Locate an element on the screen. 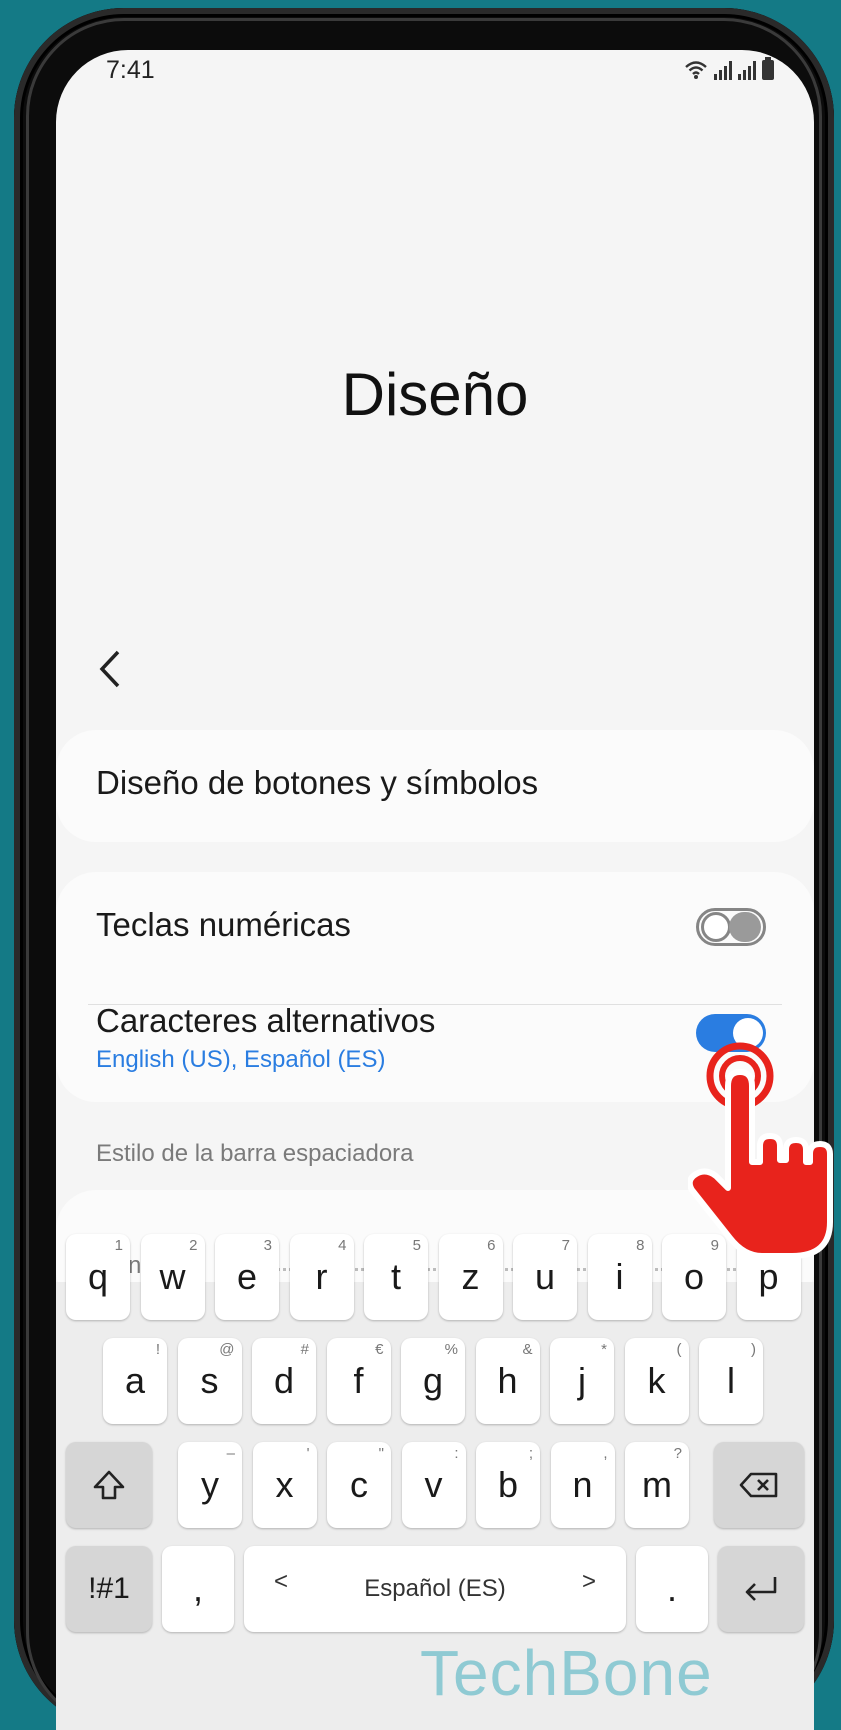 The width and height of the screenshot is (841, 1730). key-label: e is located at coordinates (247, 1276).